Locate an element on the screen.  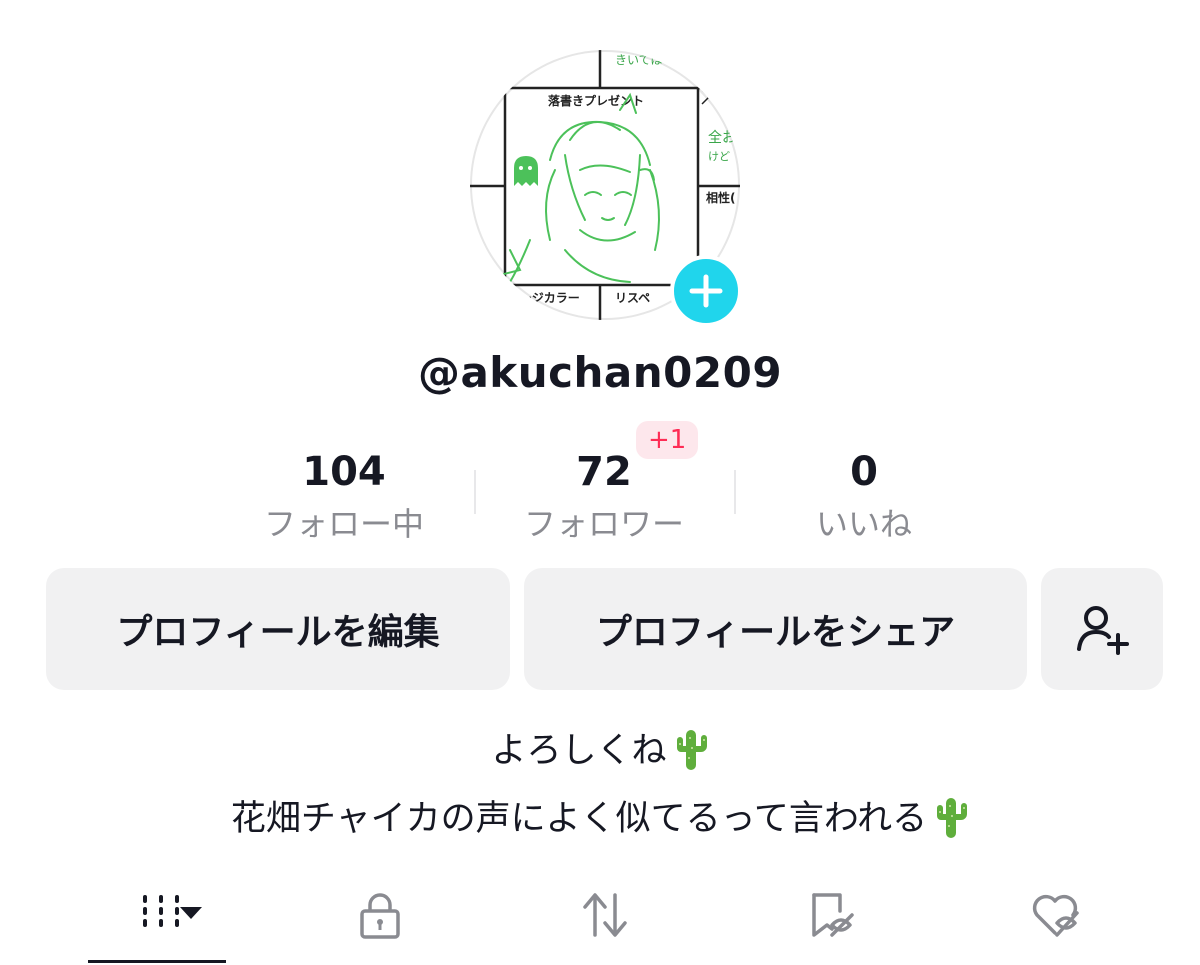
bio-line-2: 花畑チャイカの声によく似てるって言われる is located at coordinates (600, 815).